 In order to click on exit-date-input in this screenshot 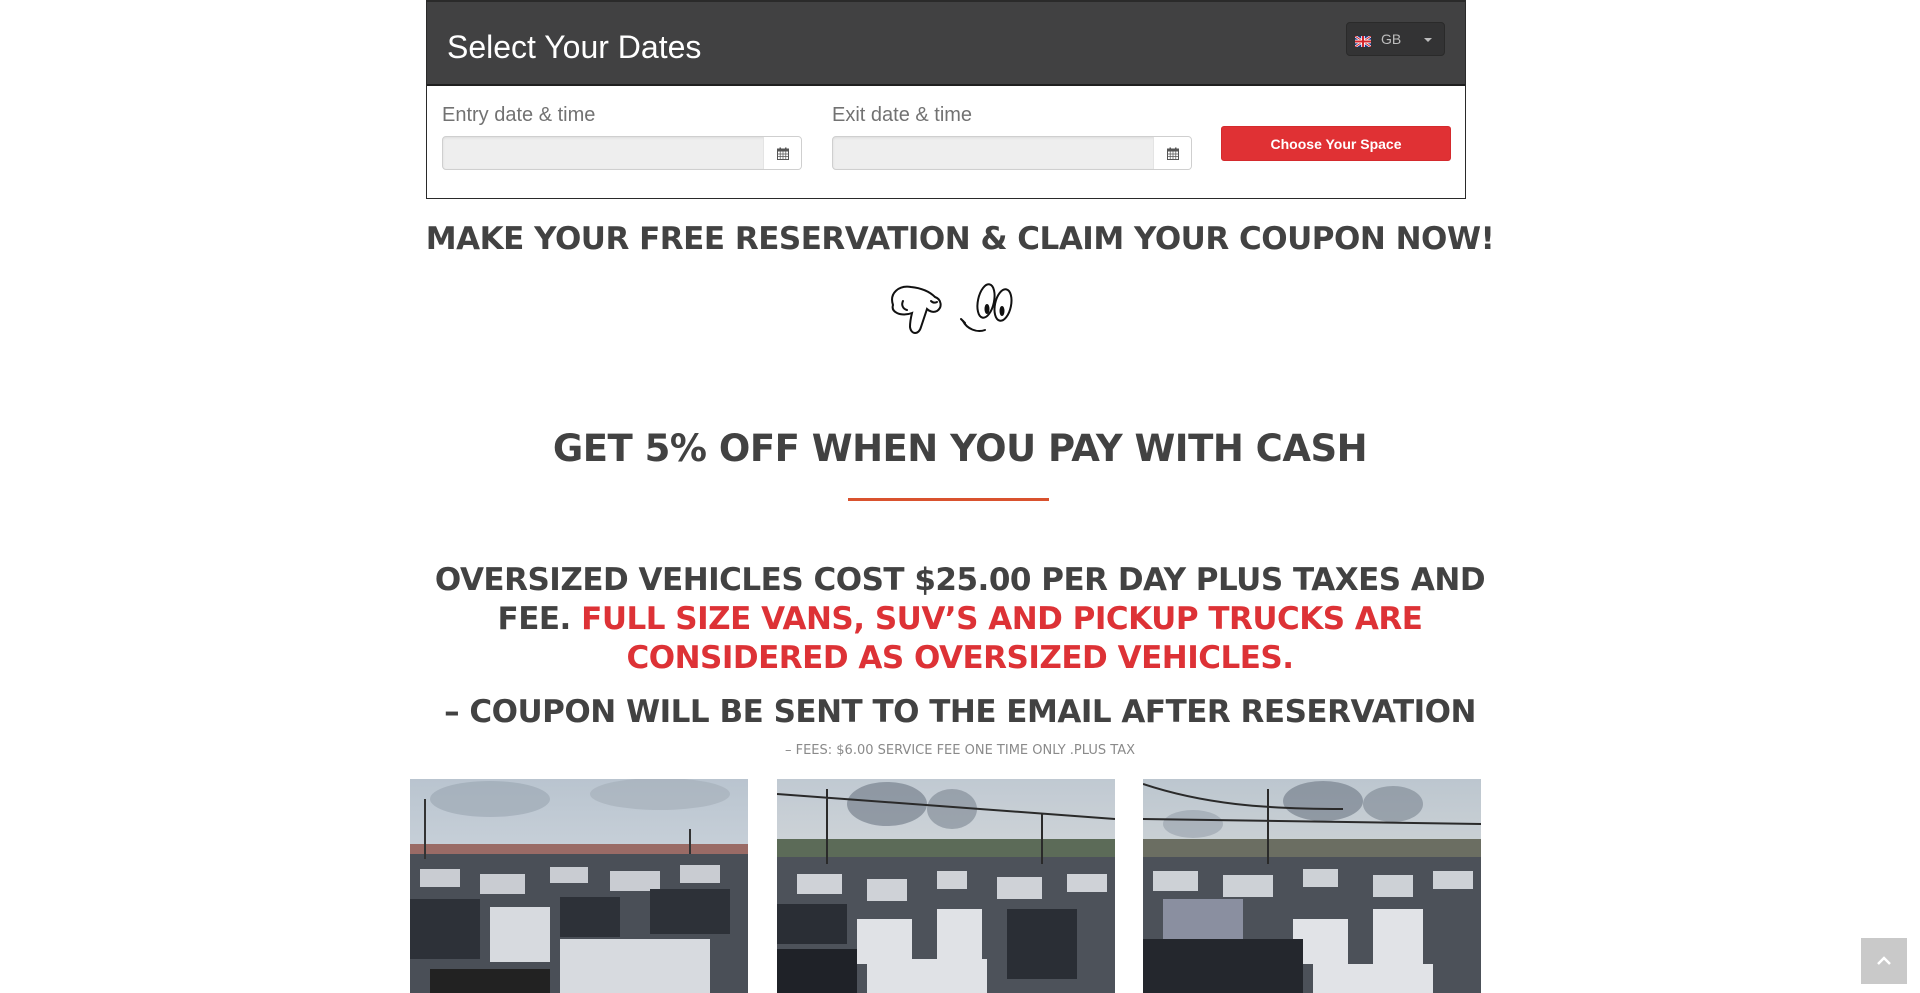, I will do `click(993, 153)`.